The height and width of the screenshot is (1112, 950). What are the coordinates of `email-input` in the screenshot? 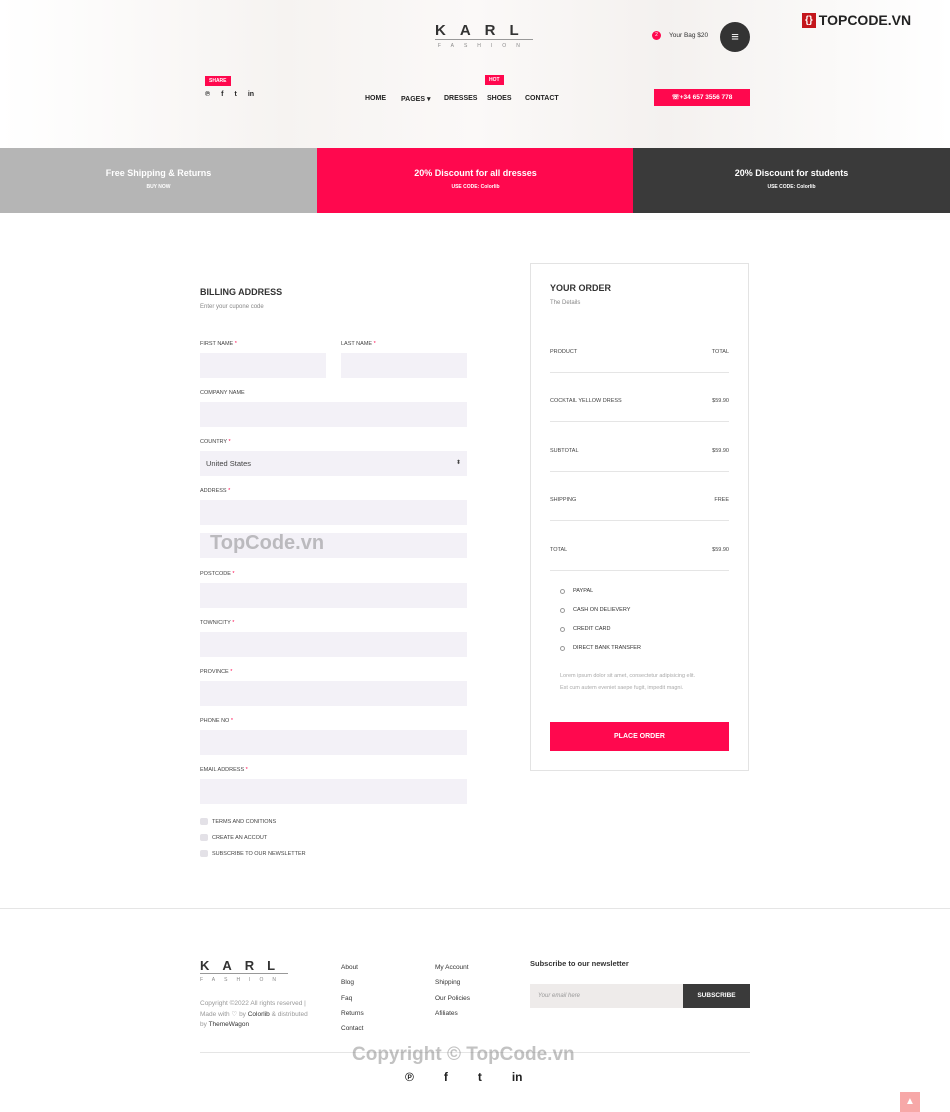 It's located at (333, 791).